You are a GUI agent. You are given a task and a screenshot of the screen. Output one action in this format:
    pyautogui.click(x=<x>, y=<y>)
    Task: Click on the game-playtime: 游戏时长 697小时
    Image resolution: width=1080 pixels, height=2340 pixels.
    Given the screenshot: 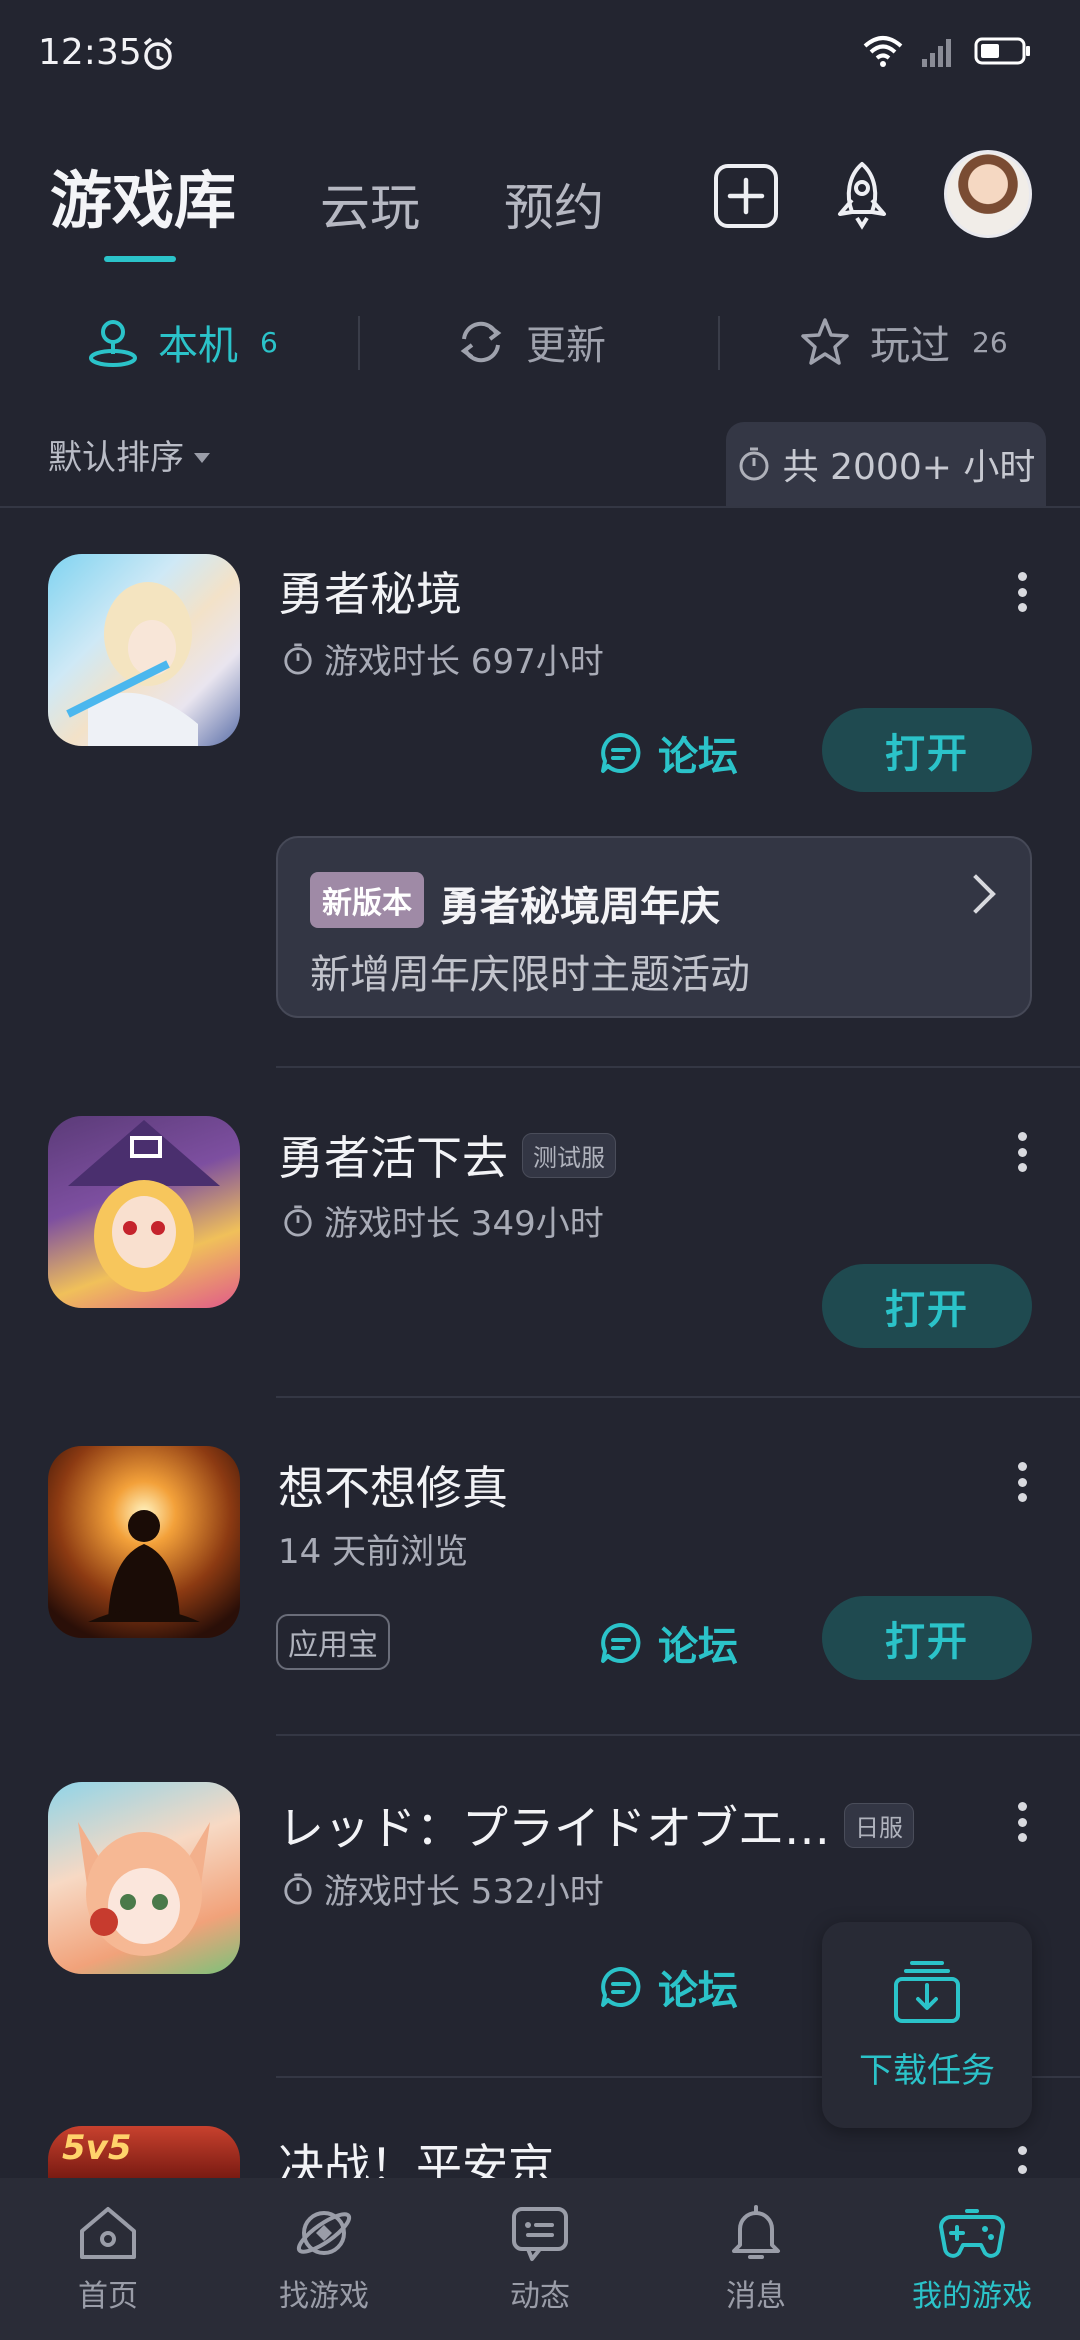 What is the action you would take?
    pyautogui.click(x=443, y=658)
    